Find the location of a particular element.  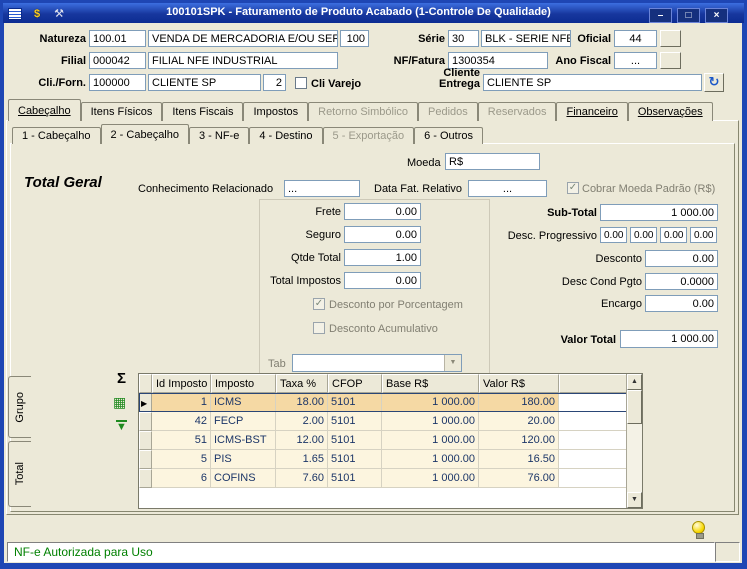

cell-valor: 16.50 is located at coordinates (519, 459).